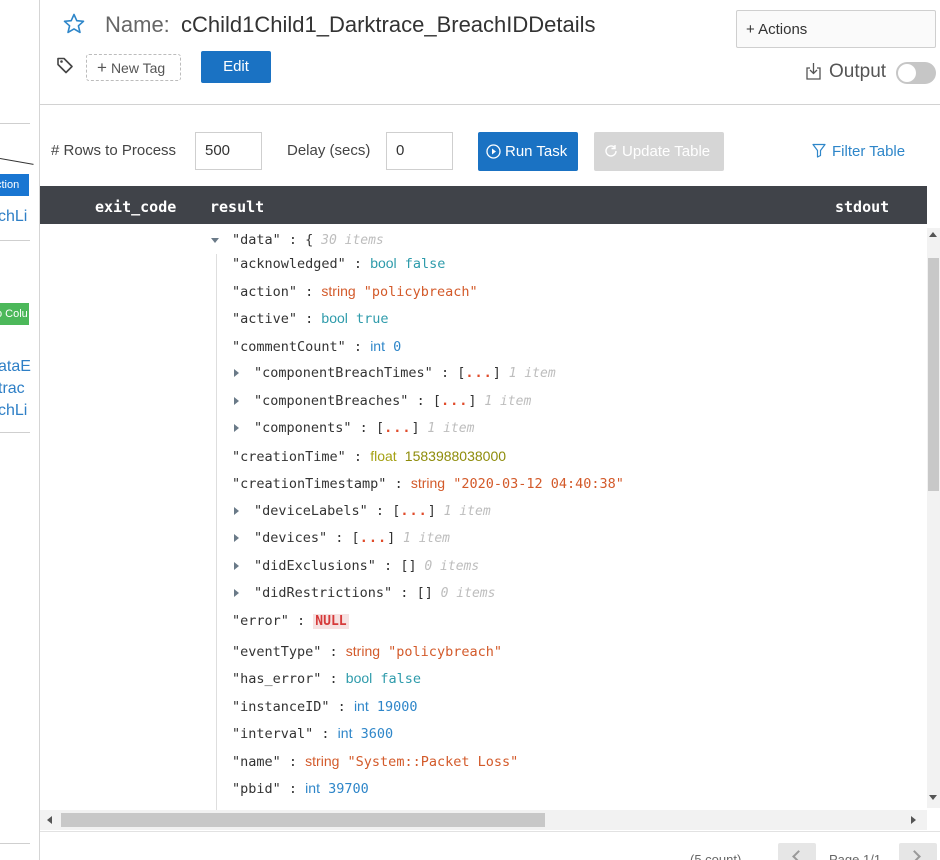 The width and height of the screenshot is (940, 860). Describe the element at coordinates (277, 652) in the screenshot. I see `tree-key: "eventType"` at that location.